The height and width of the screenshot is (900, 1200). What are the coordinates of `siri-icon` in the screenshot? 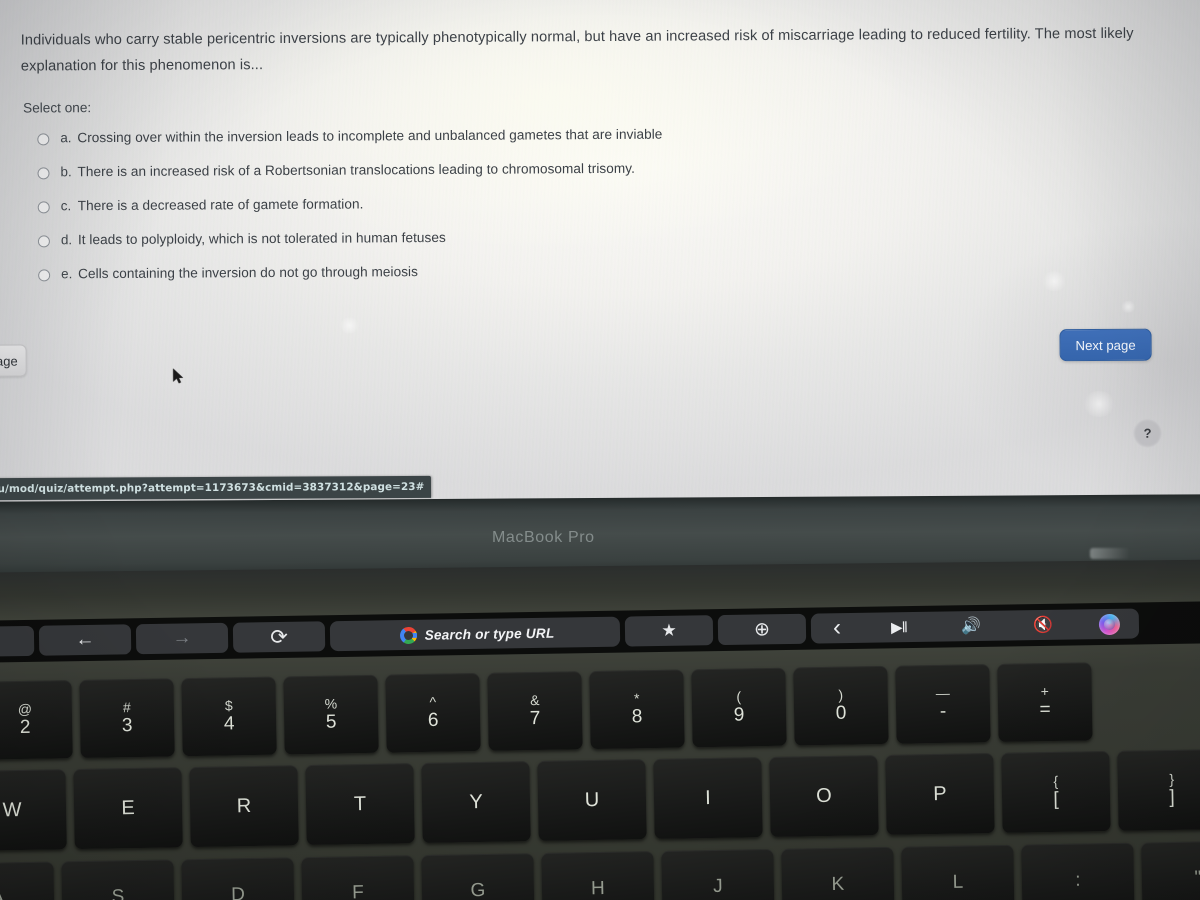 It's located at (1109, 624).